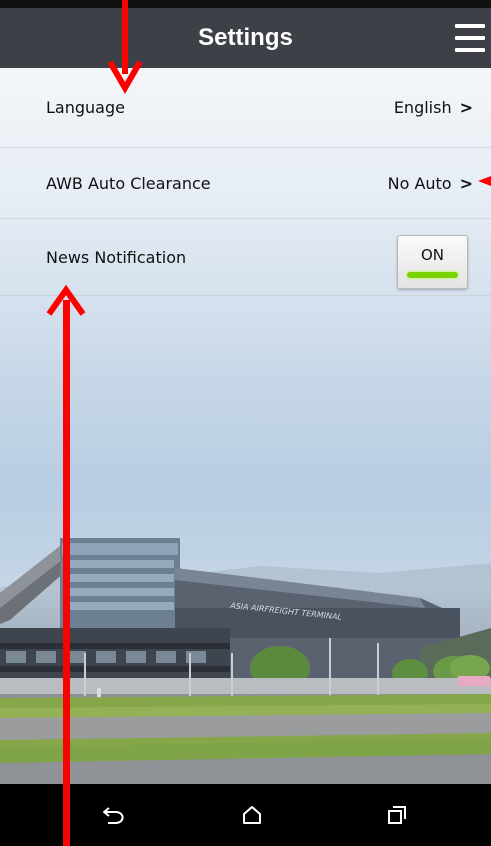  Describe the element at coordinates (113, 815) in the screenshot. I see `back-icon` at that location.